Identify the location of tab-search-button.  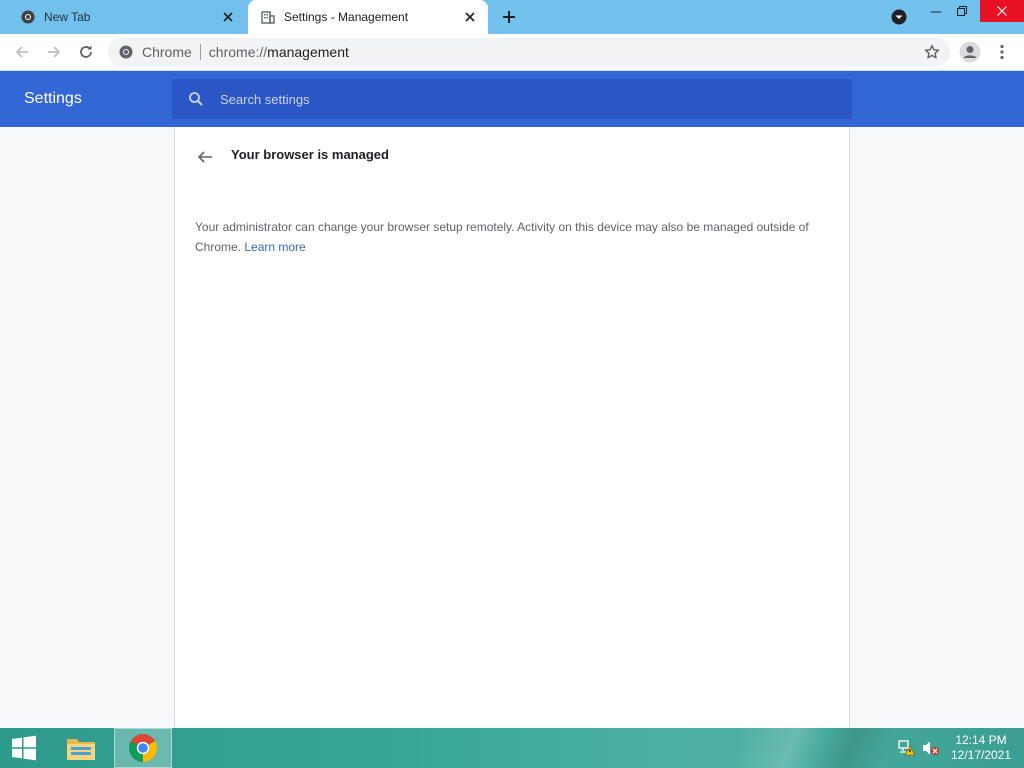
(899, 17).